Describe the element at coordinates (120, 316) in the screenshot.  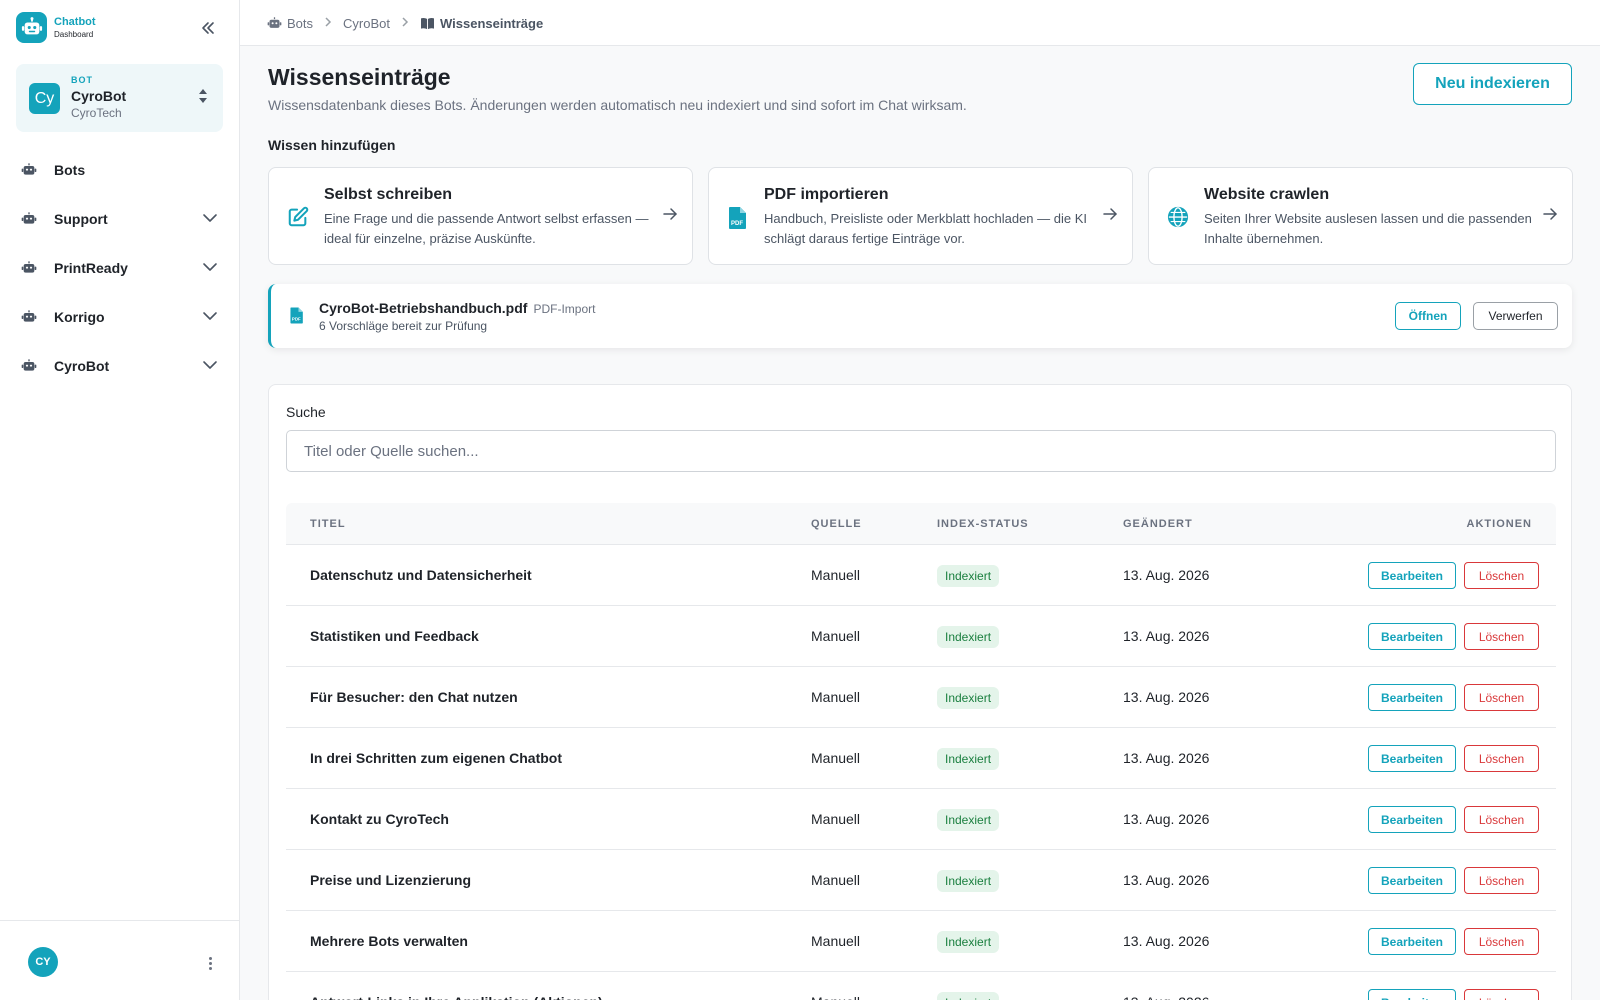
I see `sidebar-item-korrigo: Korrigo` at that location.